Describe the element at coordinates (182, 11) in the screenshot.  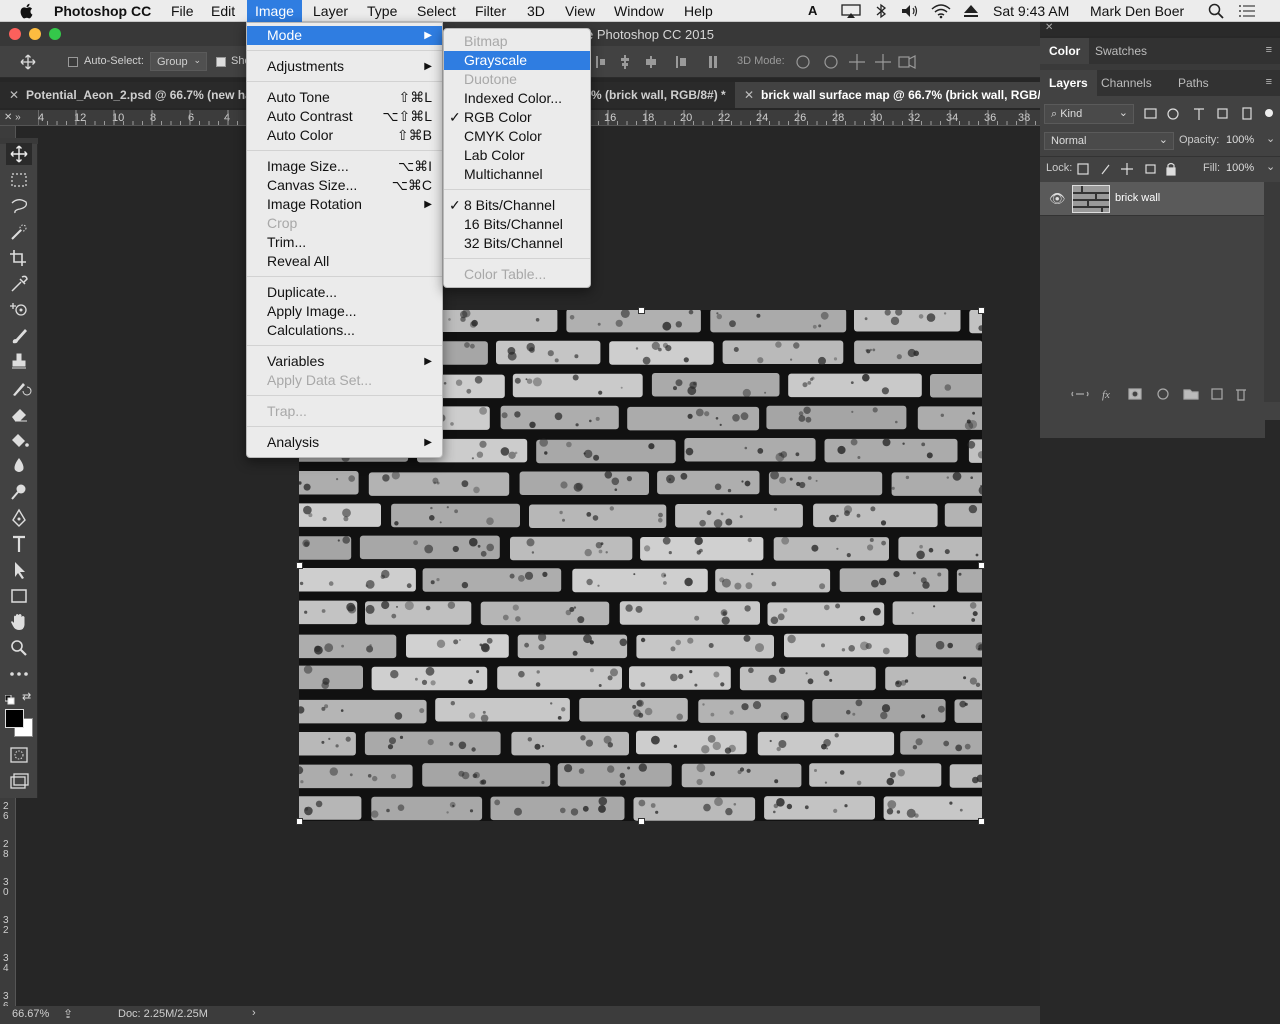
I see `menu-file: File` at that location.